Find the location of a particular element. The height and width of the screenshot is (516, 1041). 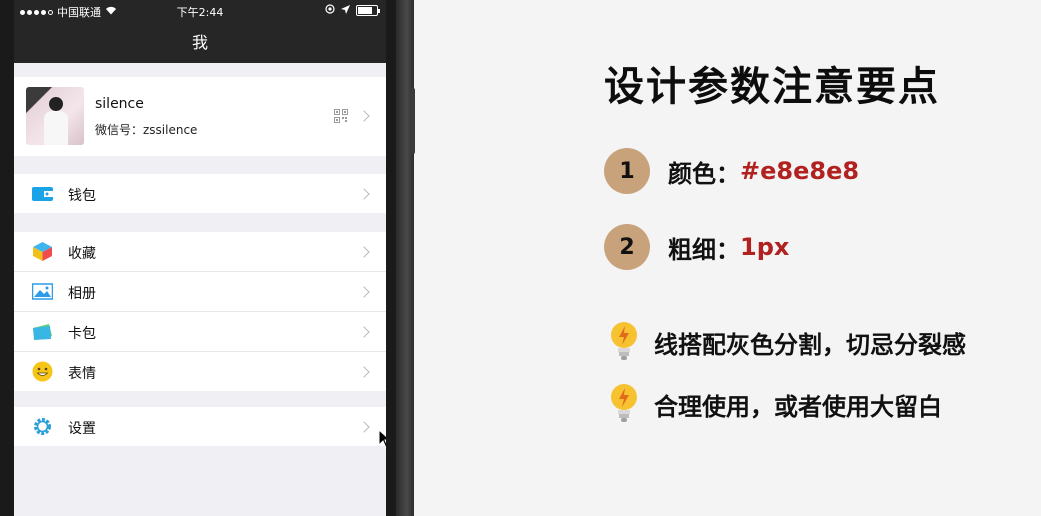

menu-label-stickers: 表情 is located at coordinates (82, 374).